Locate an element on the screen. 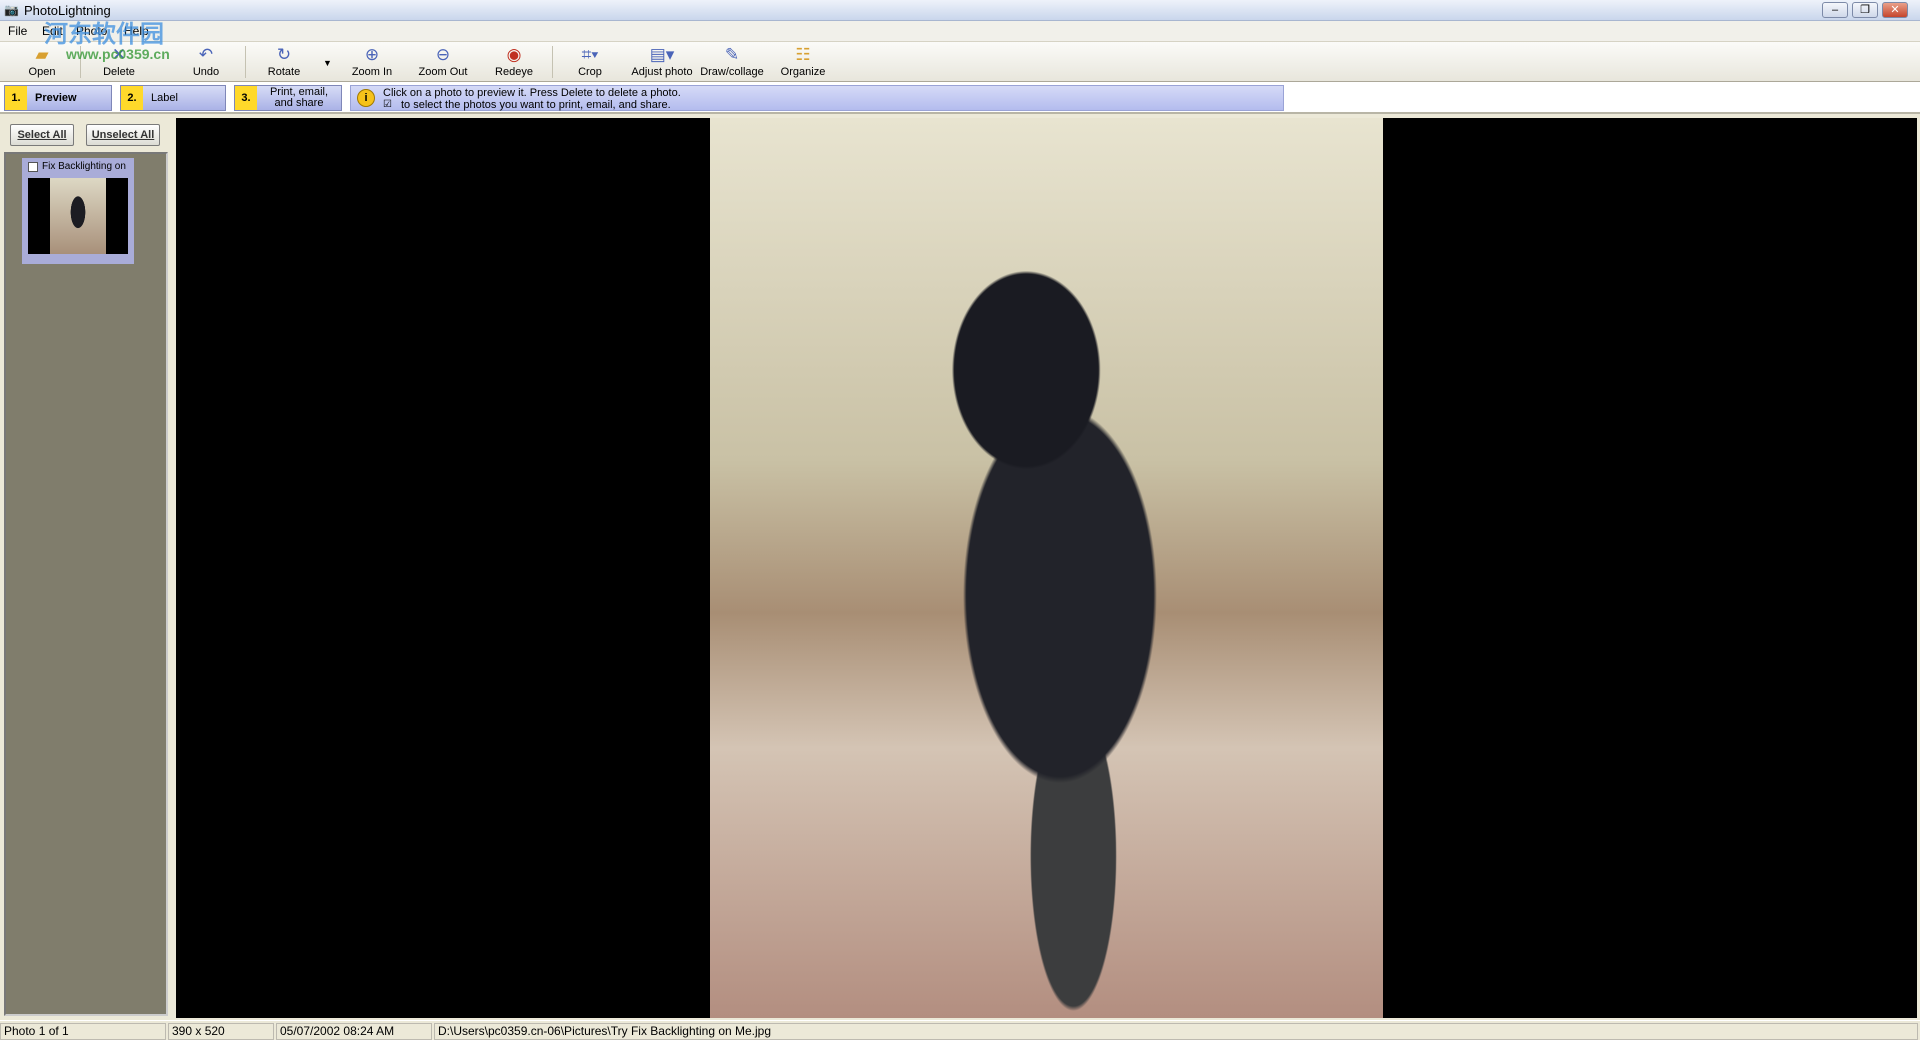  unselect-all-button: Unselect All is located at coordinates (123, 135).